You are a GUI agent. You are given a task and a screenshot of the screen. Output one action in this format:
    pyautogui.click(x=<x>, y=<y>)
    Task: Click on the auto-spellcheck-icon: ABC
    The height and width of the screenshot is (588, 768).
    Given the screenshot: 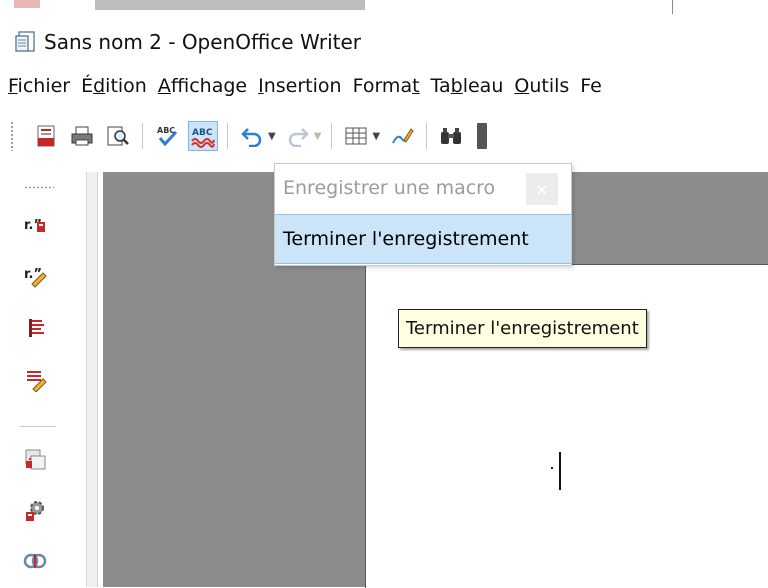 What is the action you would take?
    pyautogui.click(x=203, y=138)
    